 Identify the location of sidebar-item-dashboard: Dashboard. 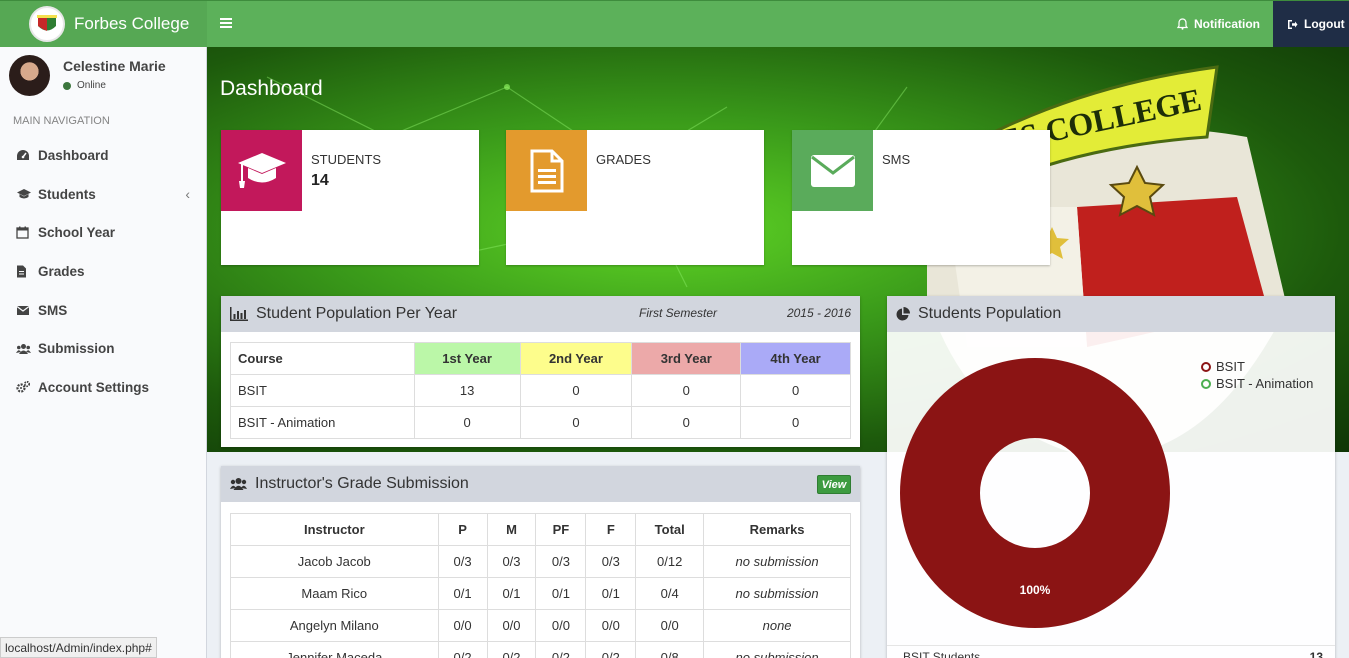
(103, 155).